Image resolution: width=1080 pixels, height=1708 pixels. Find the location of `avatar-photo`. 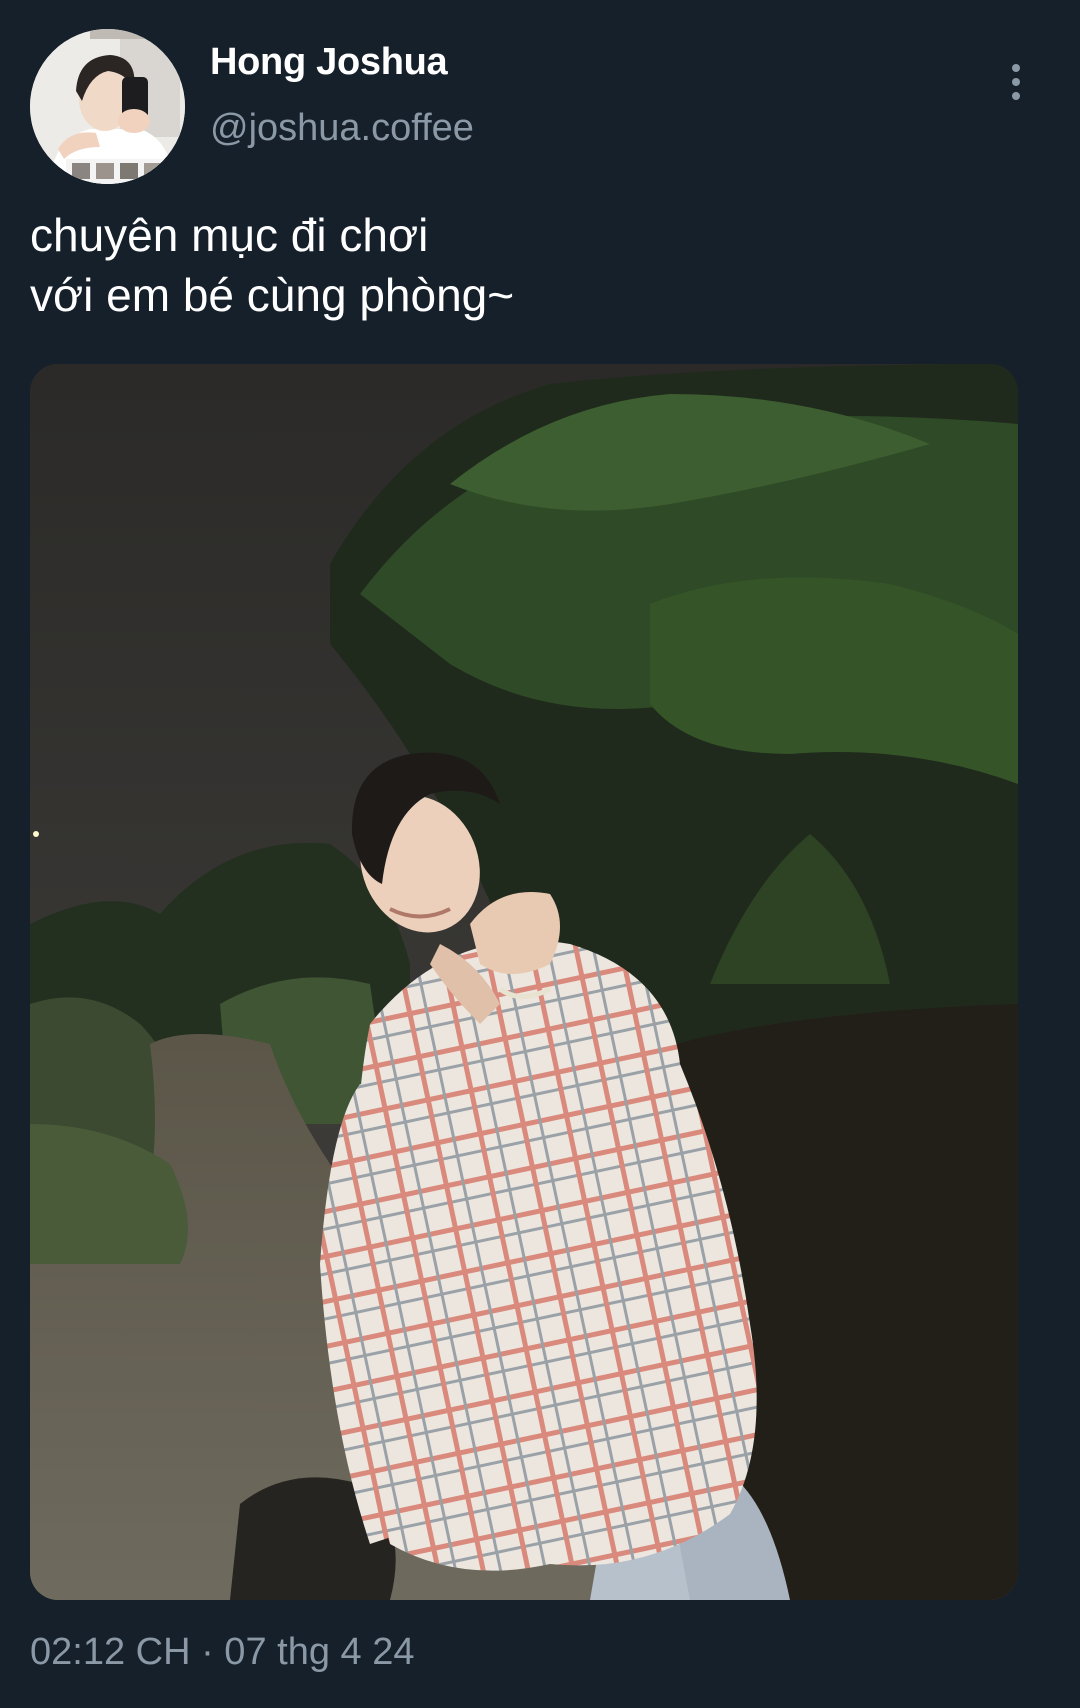

avatar-photo is located at coordinates (107, 106).